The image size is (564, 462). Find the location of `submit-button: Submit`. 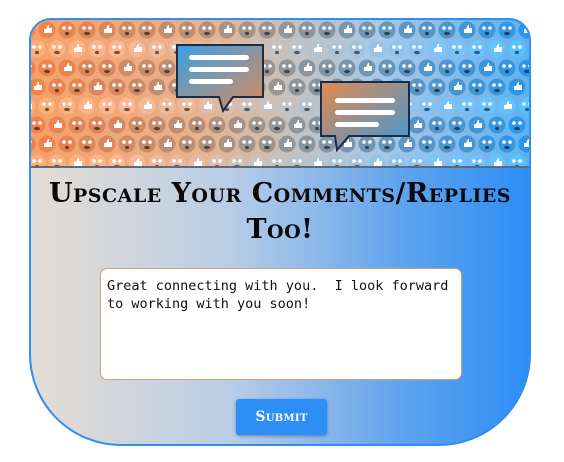

submit-button: Submit is located at coordinates (281, 417).